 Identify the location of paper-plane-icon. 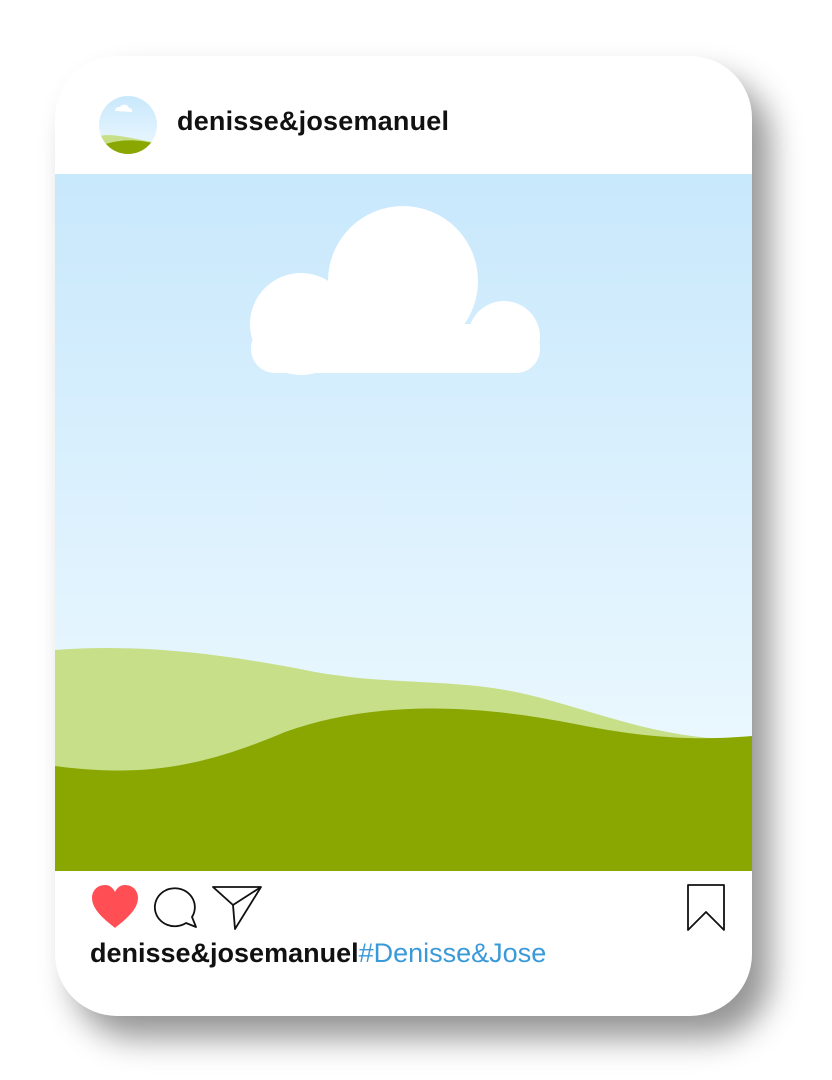
(237, 907).